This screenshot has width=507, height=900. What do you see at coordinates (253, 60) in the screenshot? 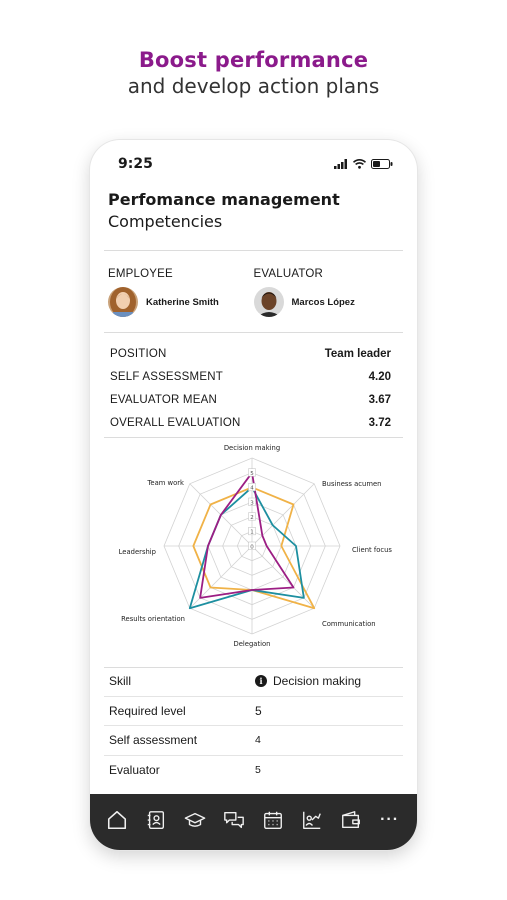
I see `promo-title: Boost performance` at bounding box center [253, 60].